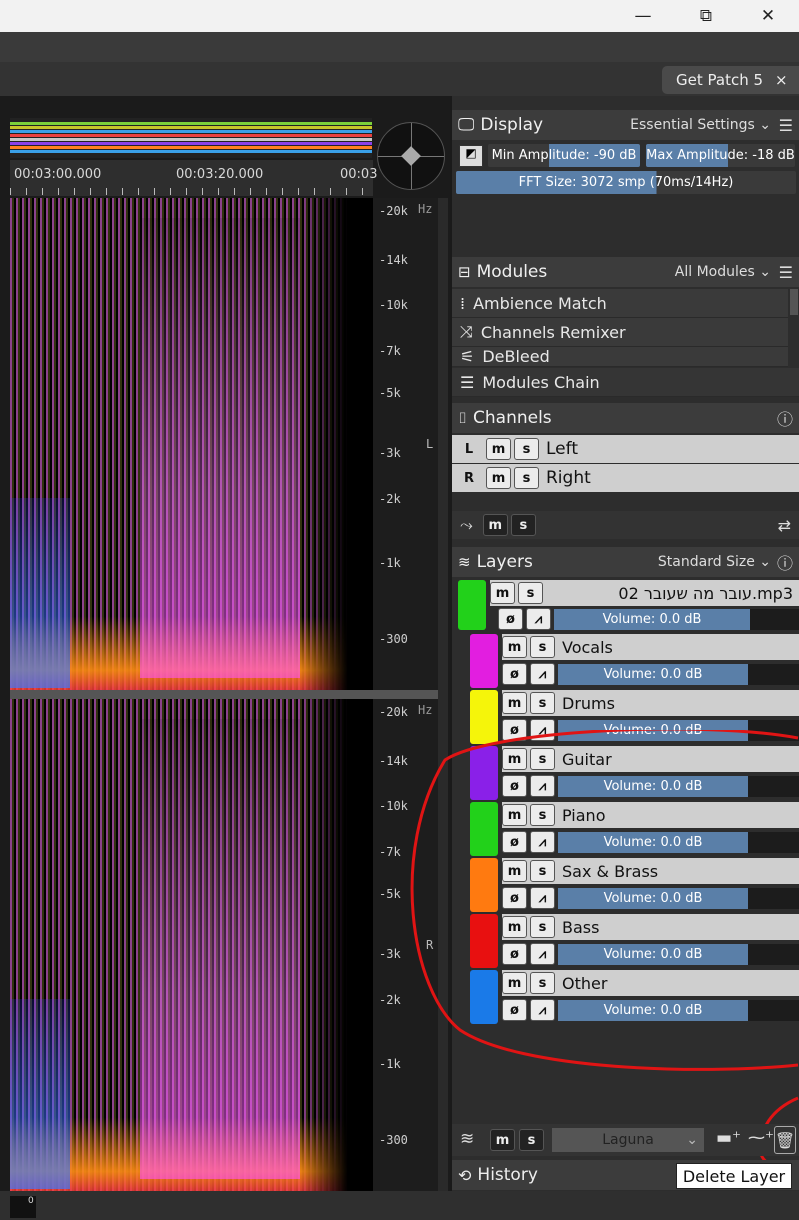 Image resolution: width=799 pixels, height=1220 pixels. Describe the element at coordinates (467, 1139) in the screenshot. I see `layer-stack-icon: ≋` at that location.